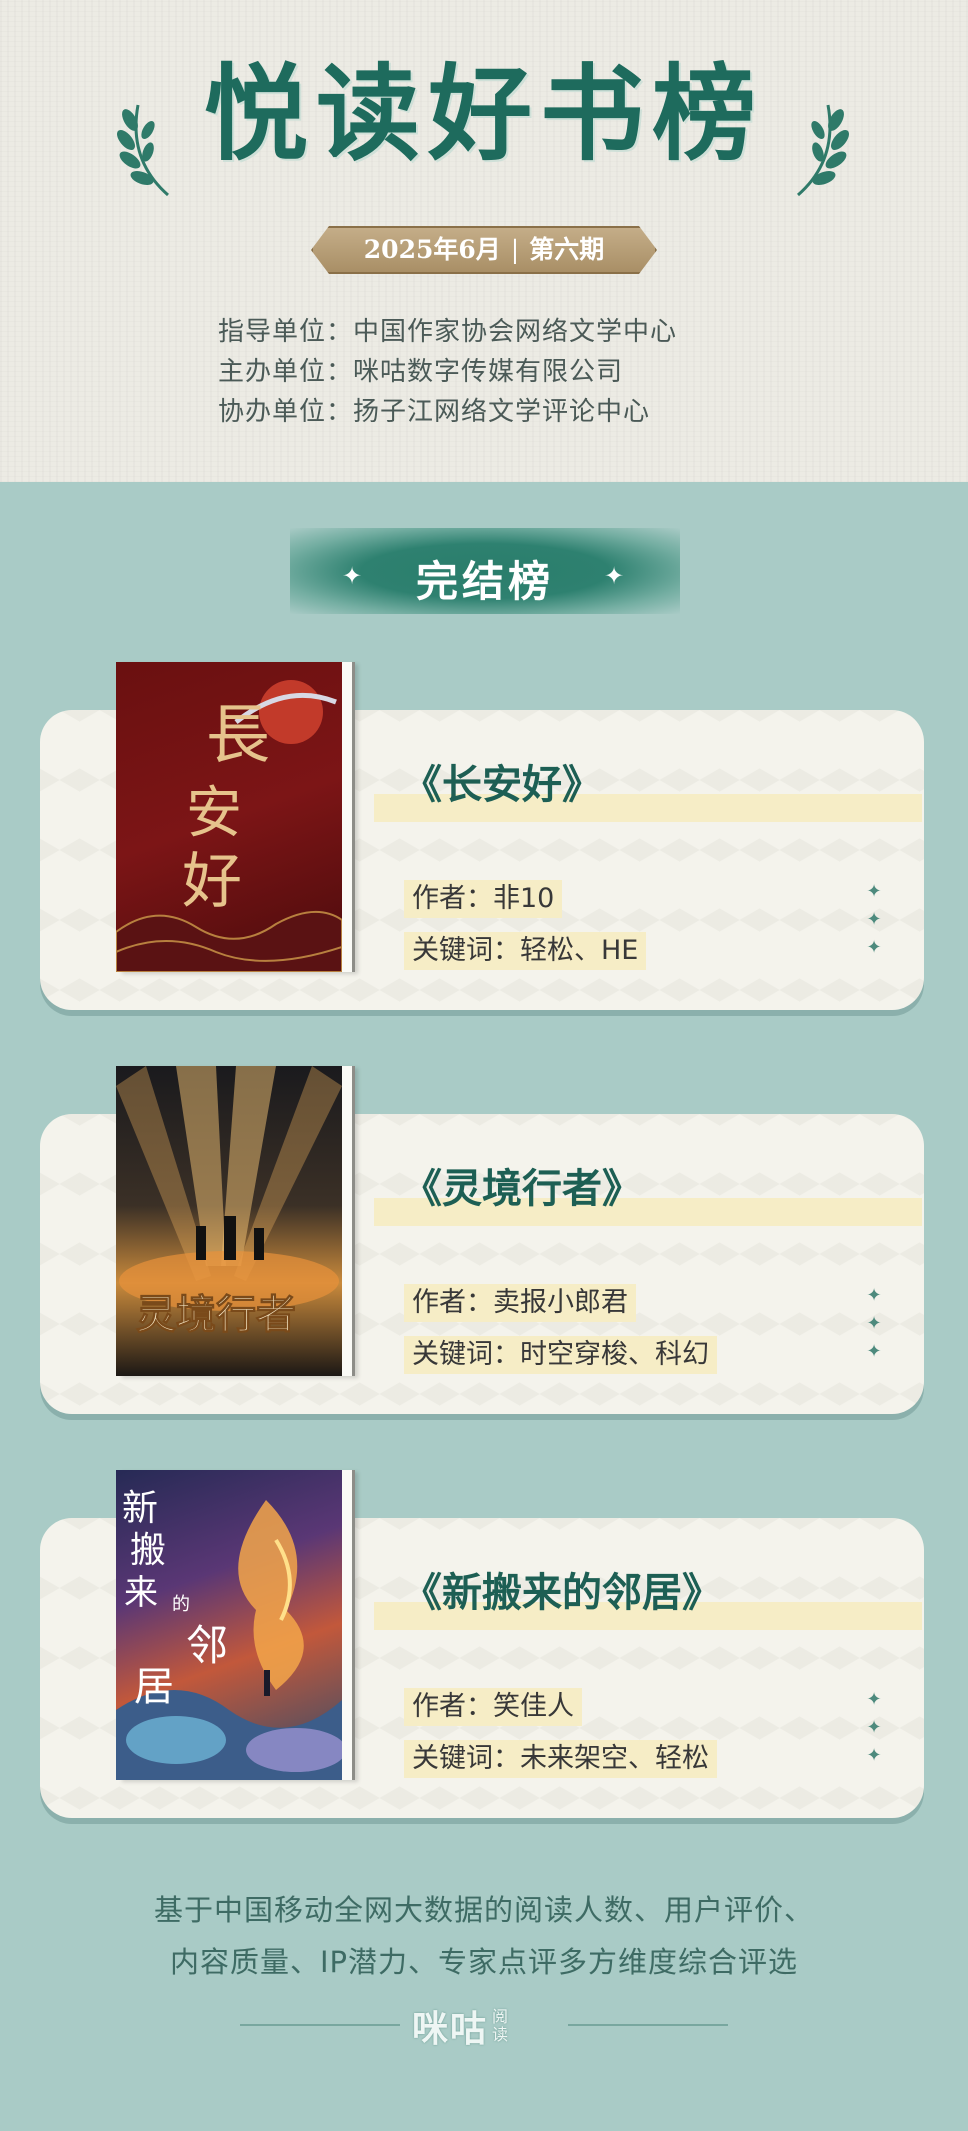 The width and height of the screenshot is (968, 2131). I want to click on cover-art: 長 安 好, so click(229, 826).